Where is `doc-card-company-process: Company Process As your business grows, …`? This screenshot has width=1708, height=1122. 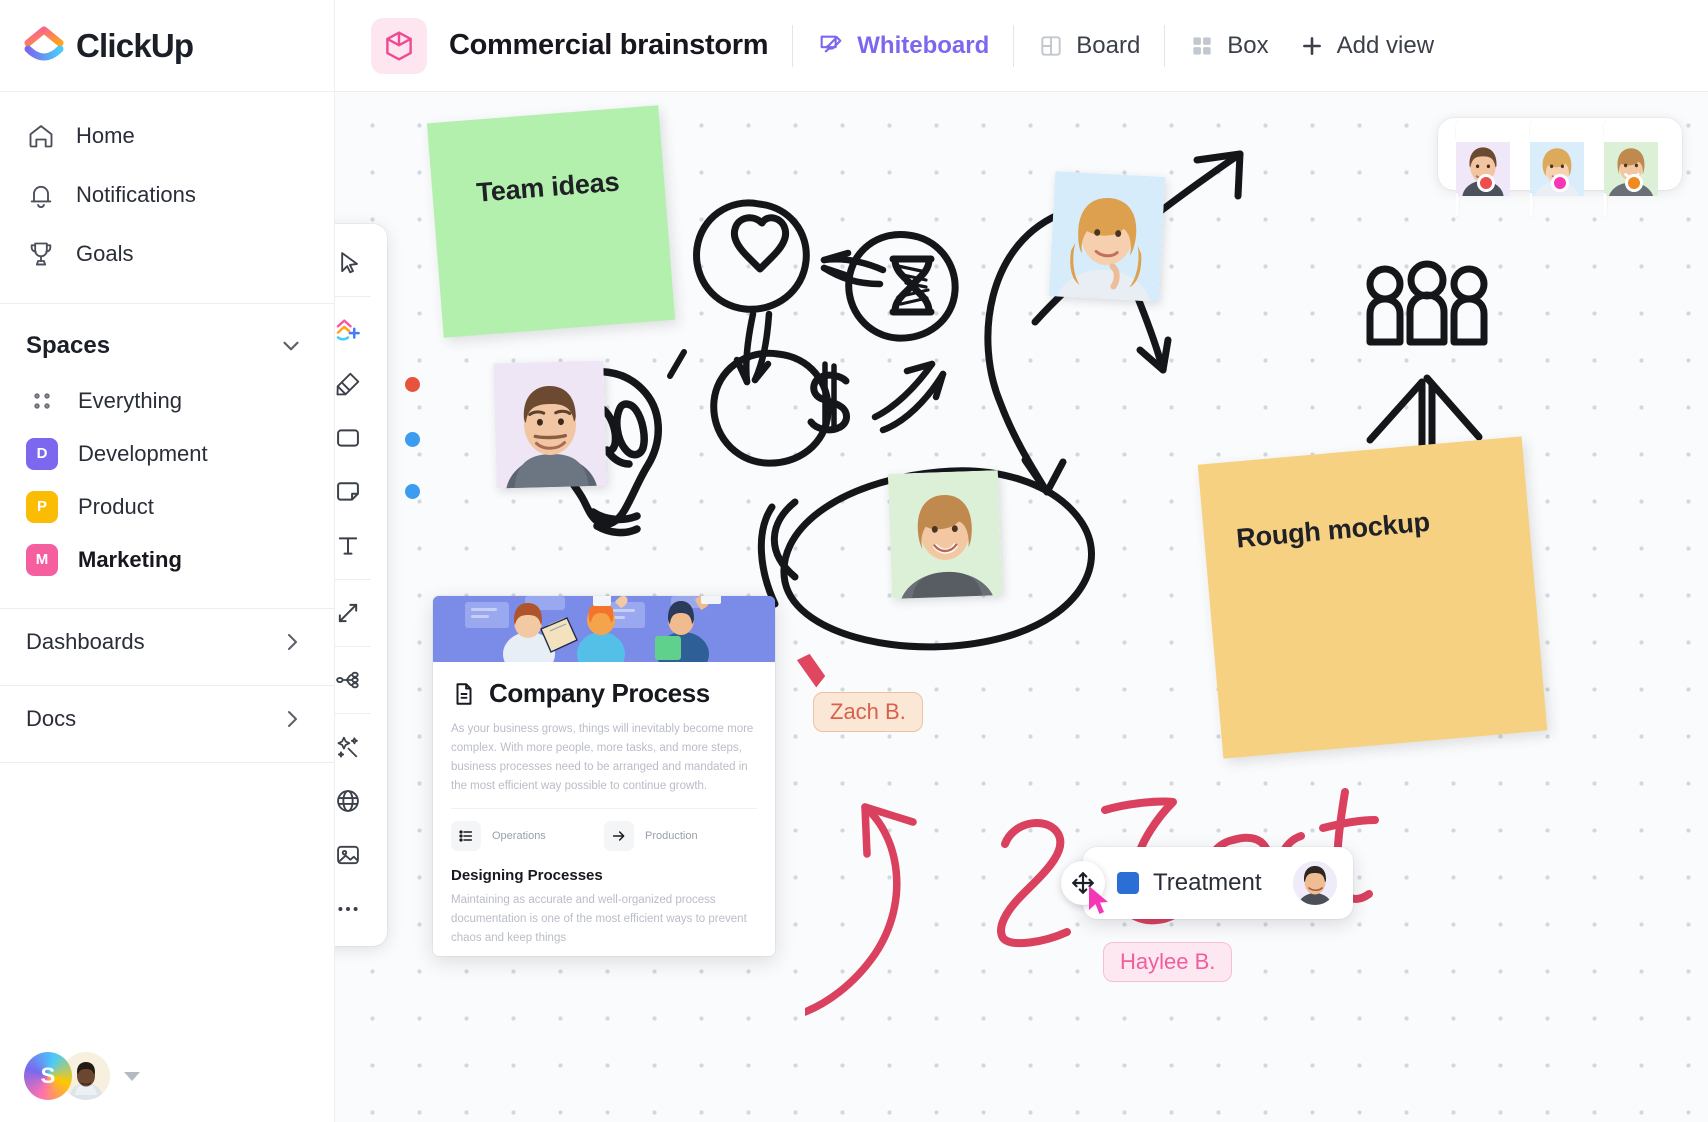 doc-card-company-process: Company Process As your business grows, … is located at coordinates (604, 776).